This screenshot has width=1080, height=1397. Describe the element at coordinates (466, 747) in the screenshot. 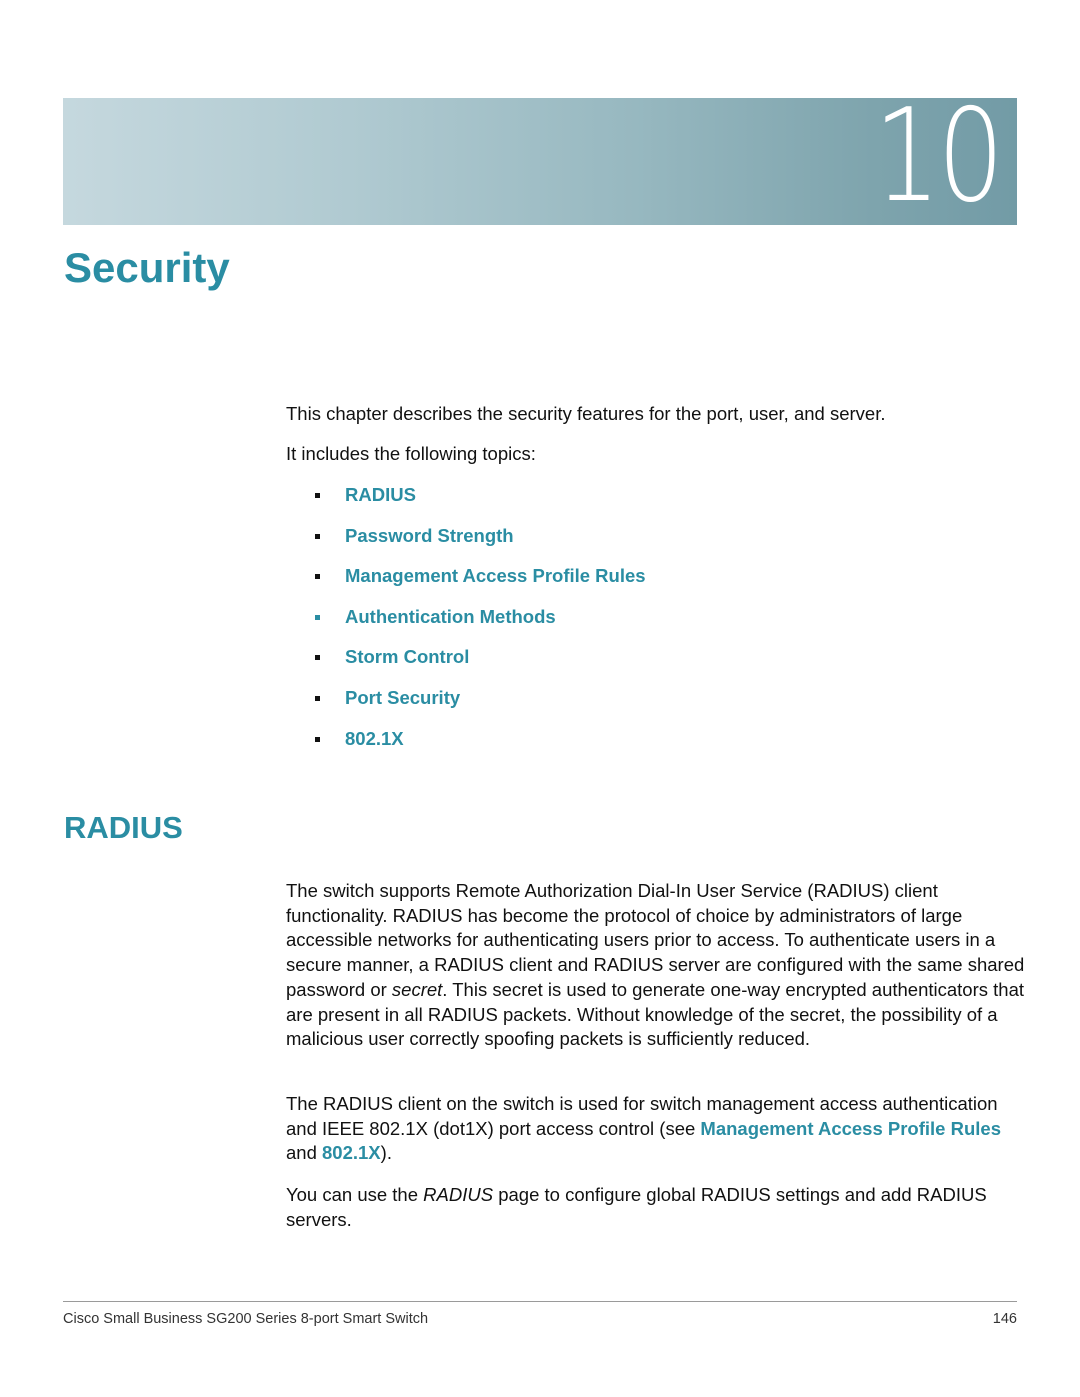

I see `topic-item: 802.1X` at that location.